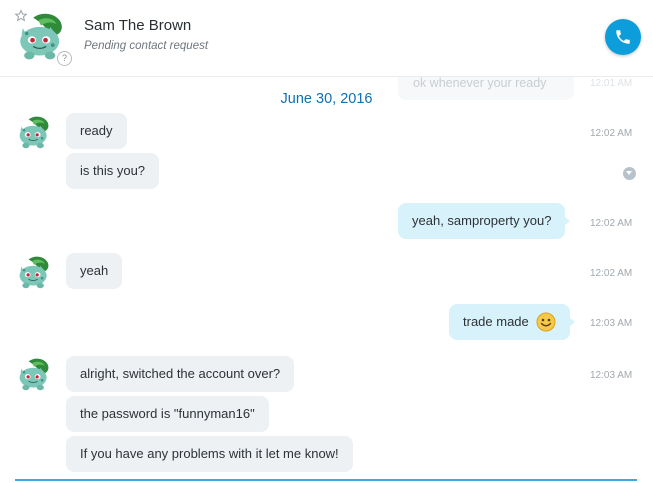  I want to click on message-text: is this you?, so click(113, 170).